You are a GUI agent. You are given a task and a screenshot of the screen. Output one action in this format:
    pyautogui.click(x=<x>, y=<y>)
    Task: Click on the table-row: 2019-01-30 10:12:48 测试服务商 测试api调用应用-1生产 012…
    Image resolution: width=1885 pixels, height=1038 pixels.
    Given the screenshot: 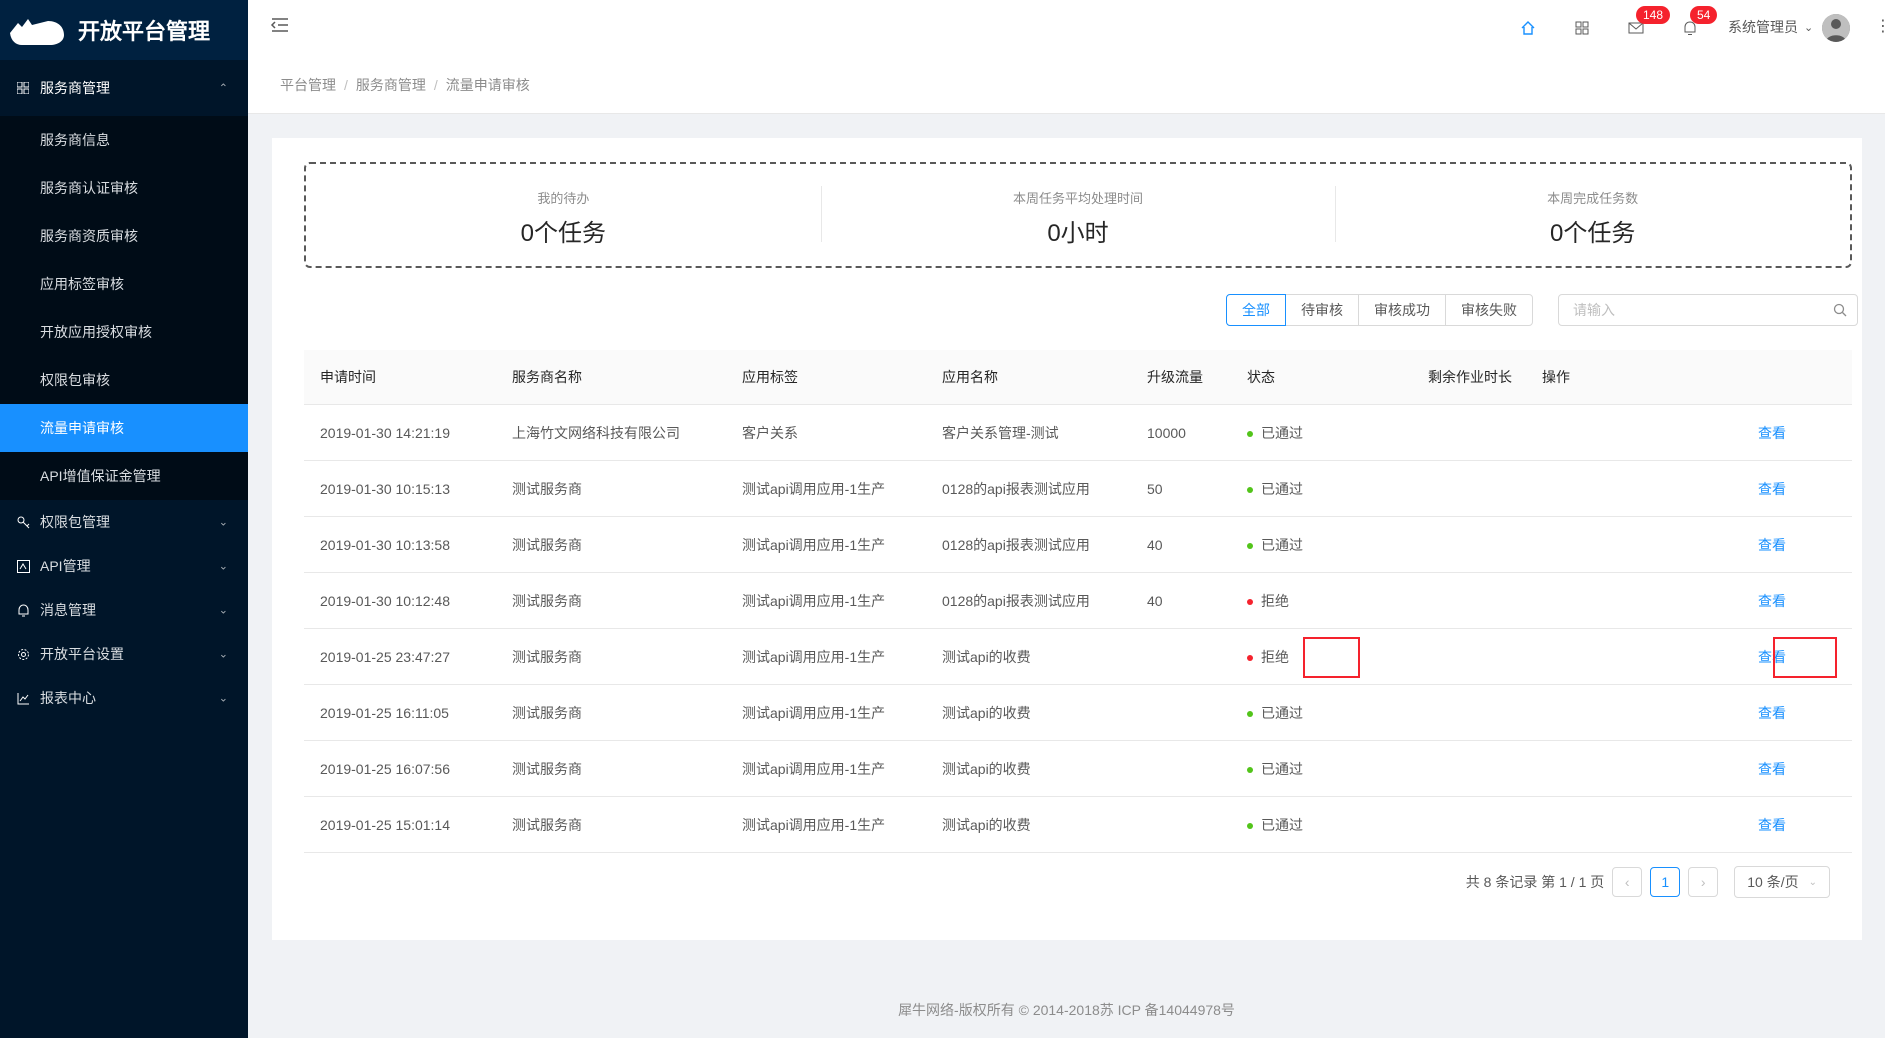 What is the action you would take?
    pyautogui.click(x=1078, y=600)
    